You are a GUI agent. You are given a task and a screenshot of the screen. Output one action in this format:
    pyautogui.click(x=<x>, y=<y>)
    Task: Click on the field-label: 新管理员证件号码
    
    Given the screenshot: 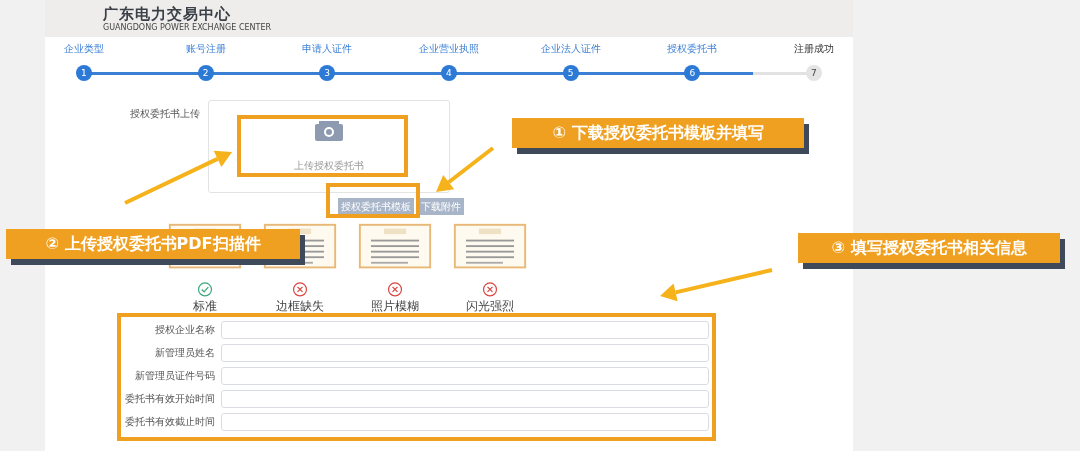 What is the action you would take?
    pyautogui.click(x=174, y=376)
    